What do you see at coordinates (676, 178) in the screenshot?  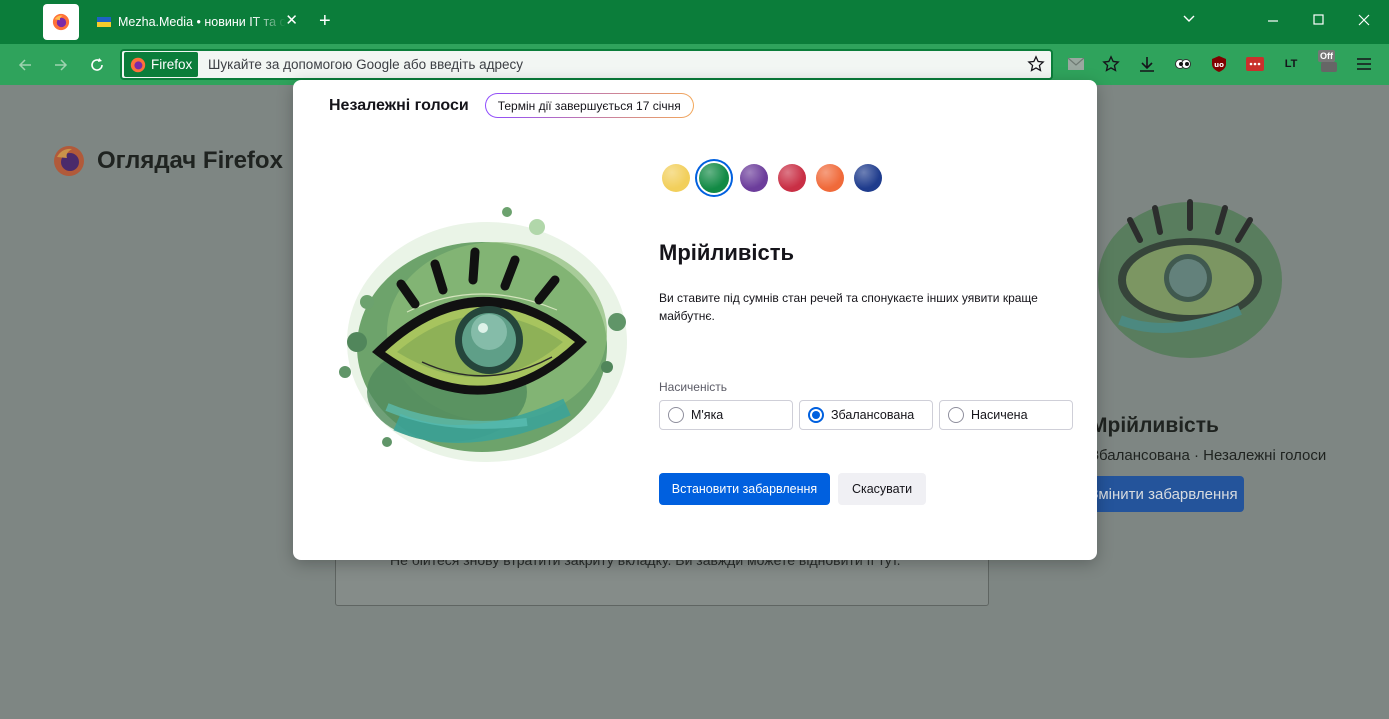 I see `swatch-yellow` at bounding box center [676, 178].